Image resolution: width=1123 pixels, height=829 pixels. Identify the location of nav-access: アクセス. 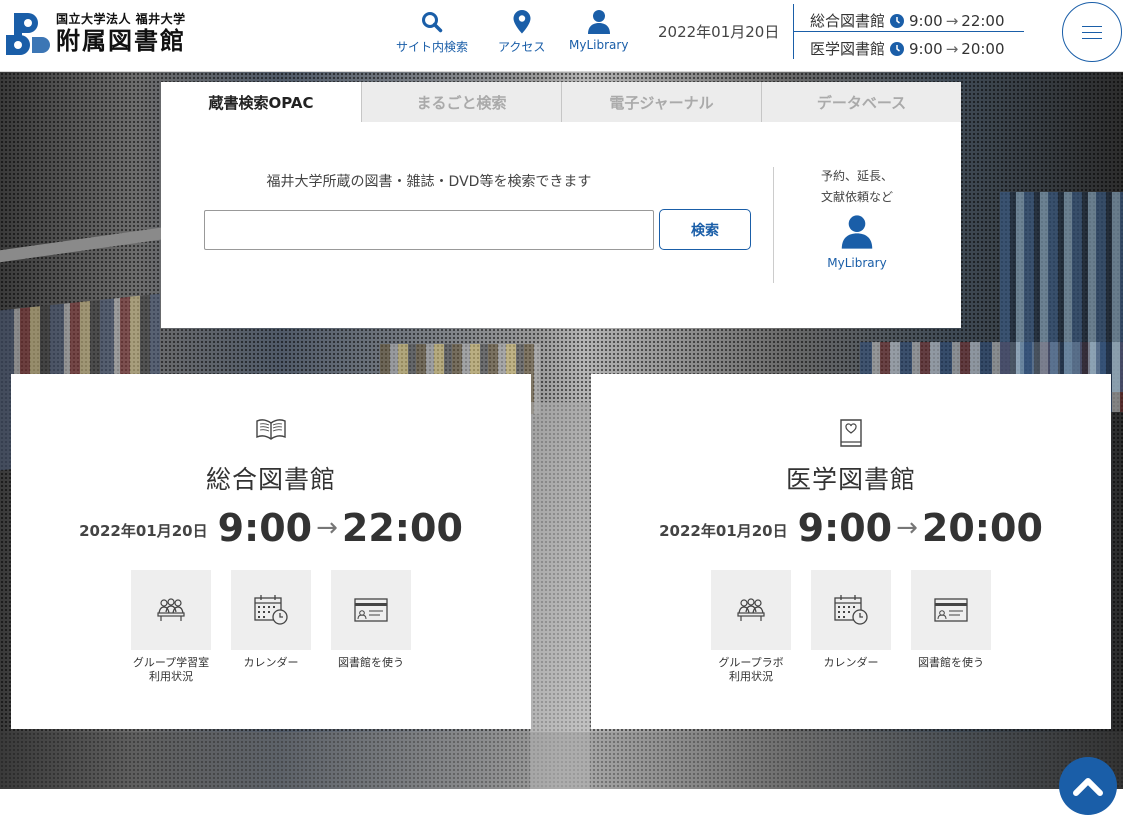
(521, 31).